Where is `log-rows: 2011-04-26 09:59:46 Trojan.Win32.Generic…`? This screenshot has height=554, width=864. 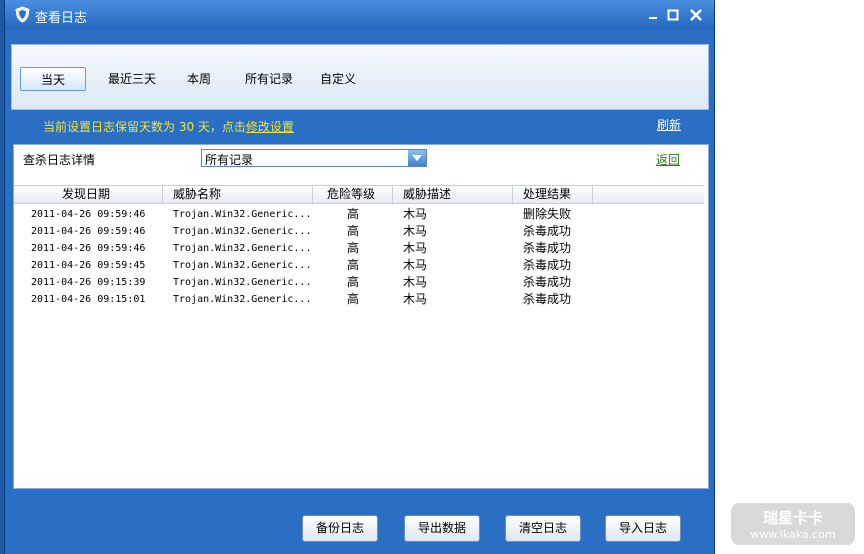
log-rows: 2011-04-26 09:59:46 Trojan.Win32.Generic… is located at coordinates (359, 257).